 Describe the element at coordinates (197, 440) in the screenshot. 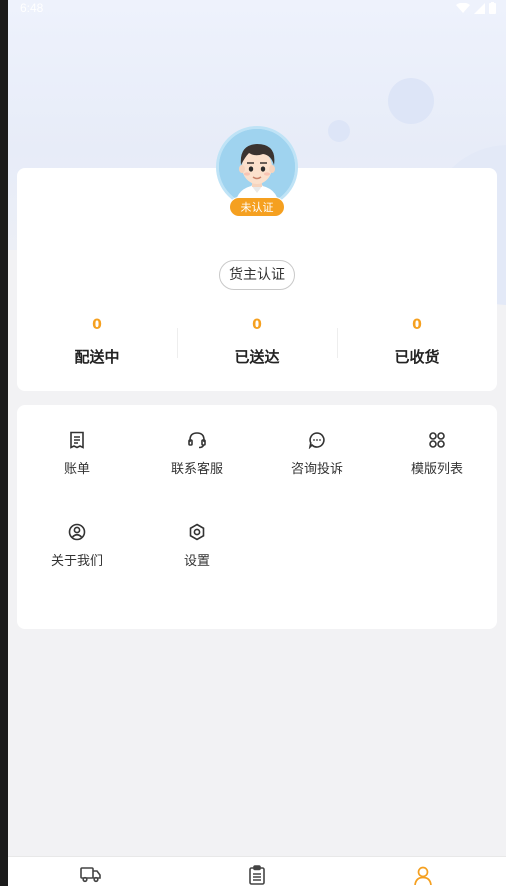

I see `headset-icon` at that location.